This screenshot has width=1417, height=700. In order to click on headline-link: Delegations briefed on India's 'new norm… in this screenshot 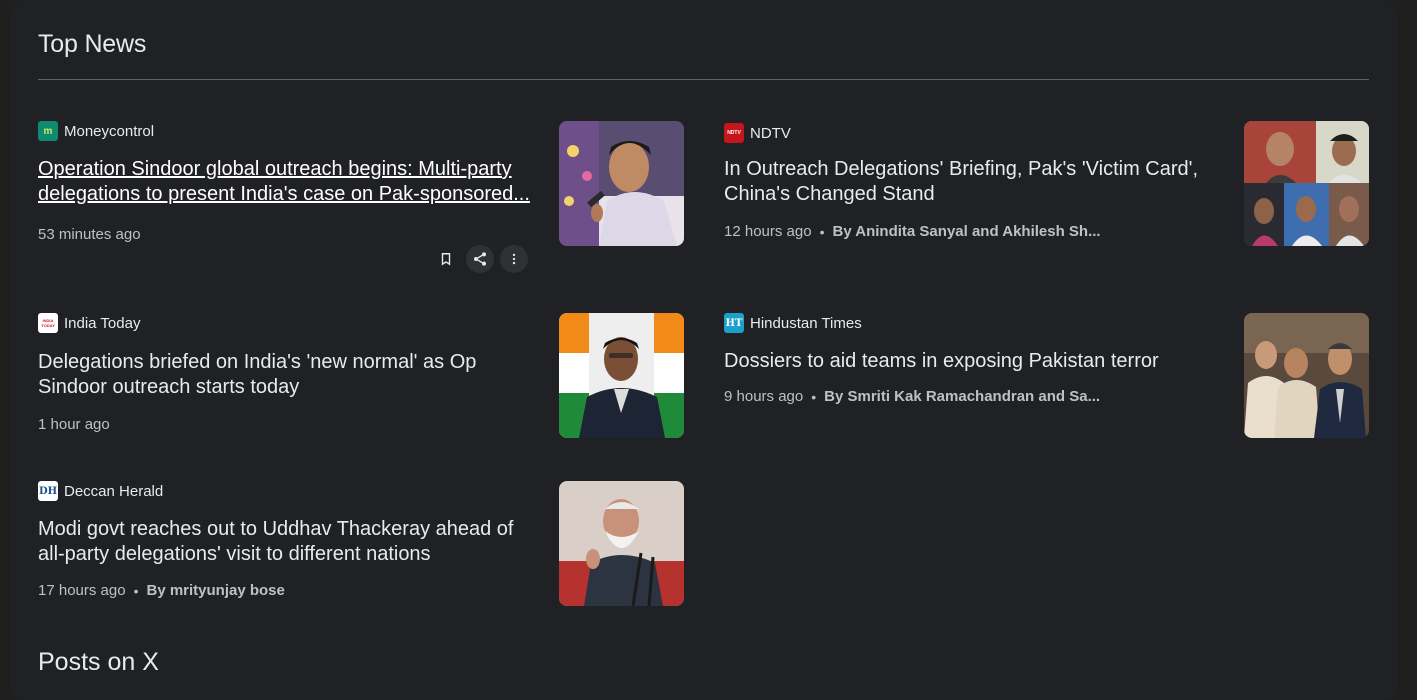, I will do `click(288, 375)`.